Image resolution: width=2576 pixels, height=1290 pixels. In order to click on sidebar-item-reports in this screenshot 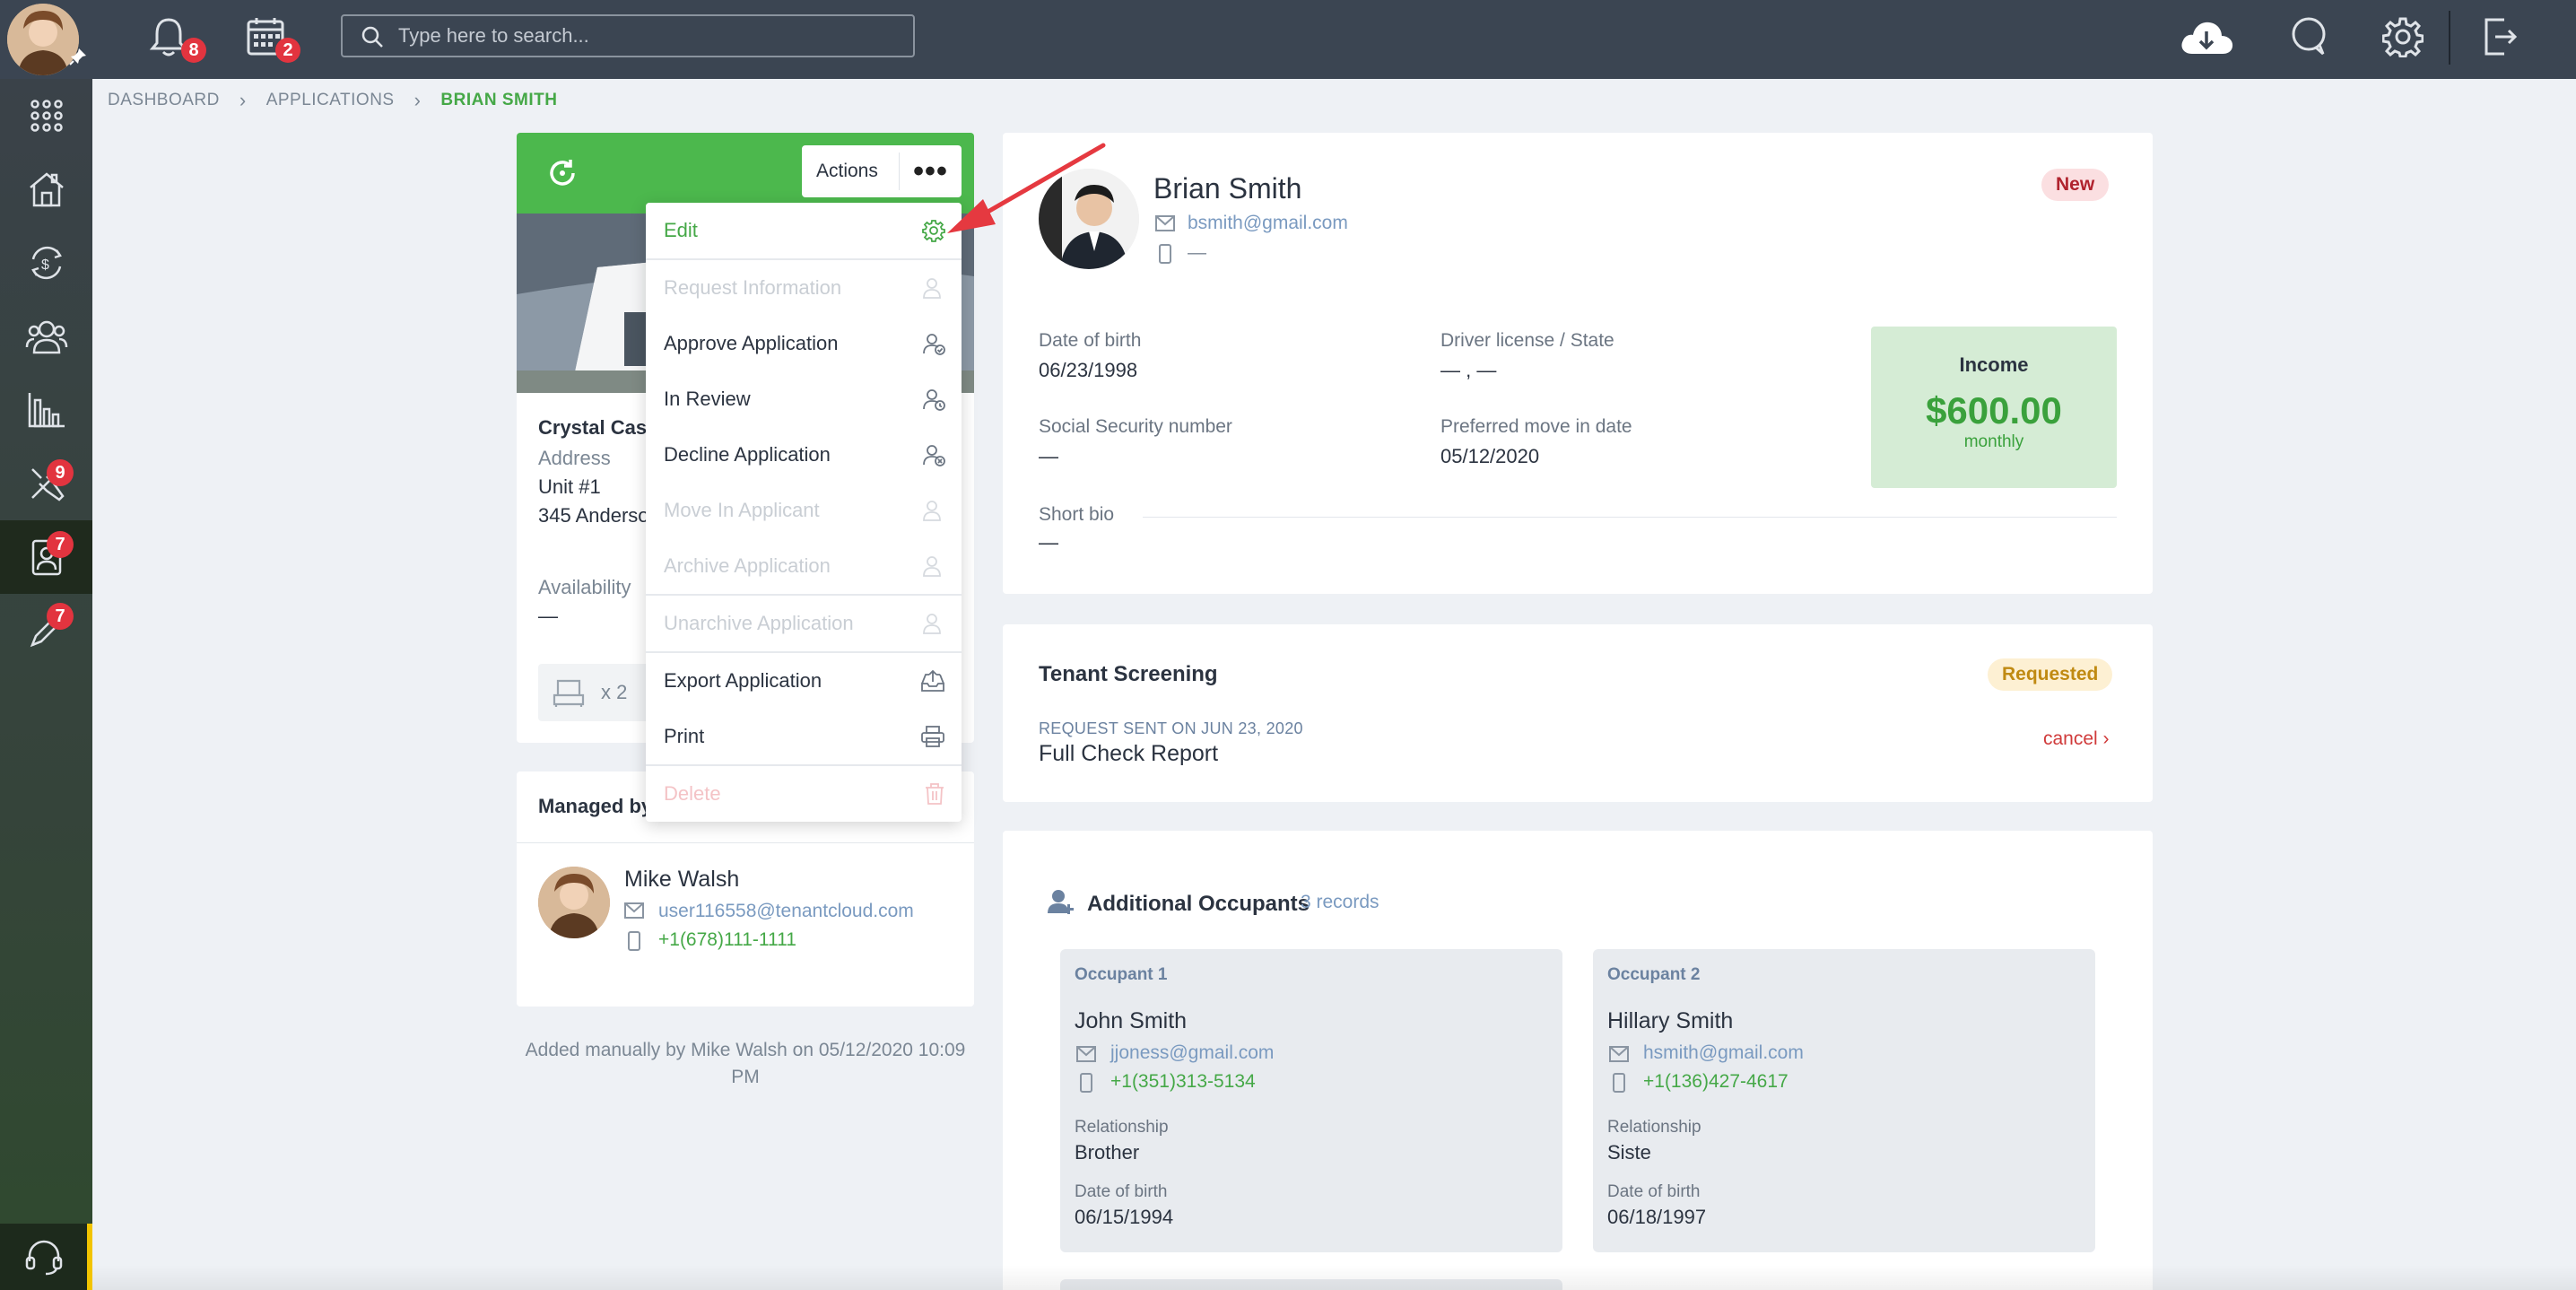, I will do `click(46, 410)`.